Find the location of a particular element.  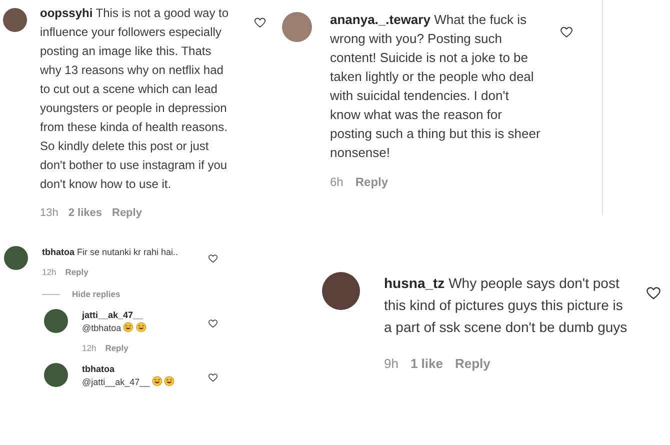

comment-time: 6h is located at coordinates (337, 182).